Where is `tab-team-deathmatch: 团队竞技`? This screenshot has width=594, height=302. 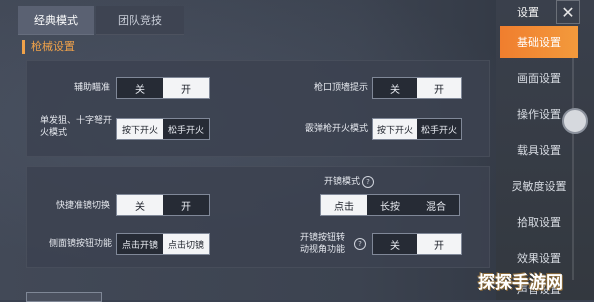
tab-team-deathmatch: 团队竞技 is located at coordinates (140, 20).